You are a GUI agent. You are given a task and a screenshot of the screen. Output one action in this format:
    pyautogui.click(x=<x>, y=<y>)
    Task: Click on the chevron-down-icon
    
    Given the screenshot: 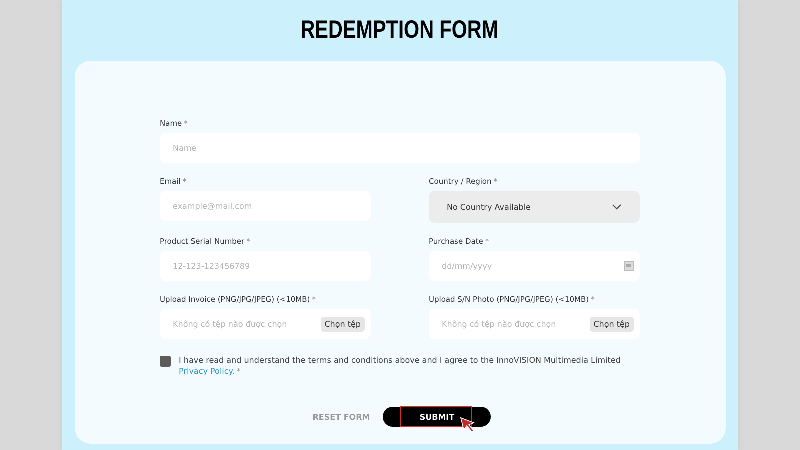 What is the action you would take?
    pyautogui.click(x=617, y=207)
    